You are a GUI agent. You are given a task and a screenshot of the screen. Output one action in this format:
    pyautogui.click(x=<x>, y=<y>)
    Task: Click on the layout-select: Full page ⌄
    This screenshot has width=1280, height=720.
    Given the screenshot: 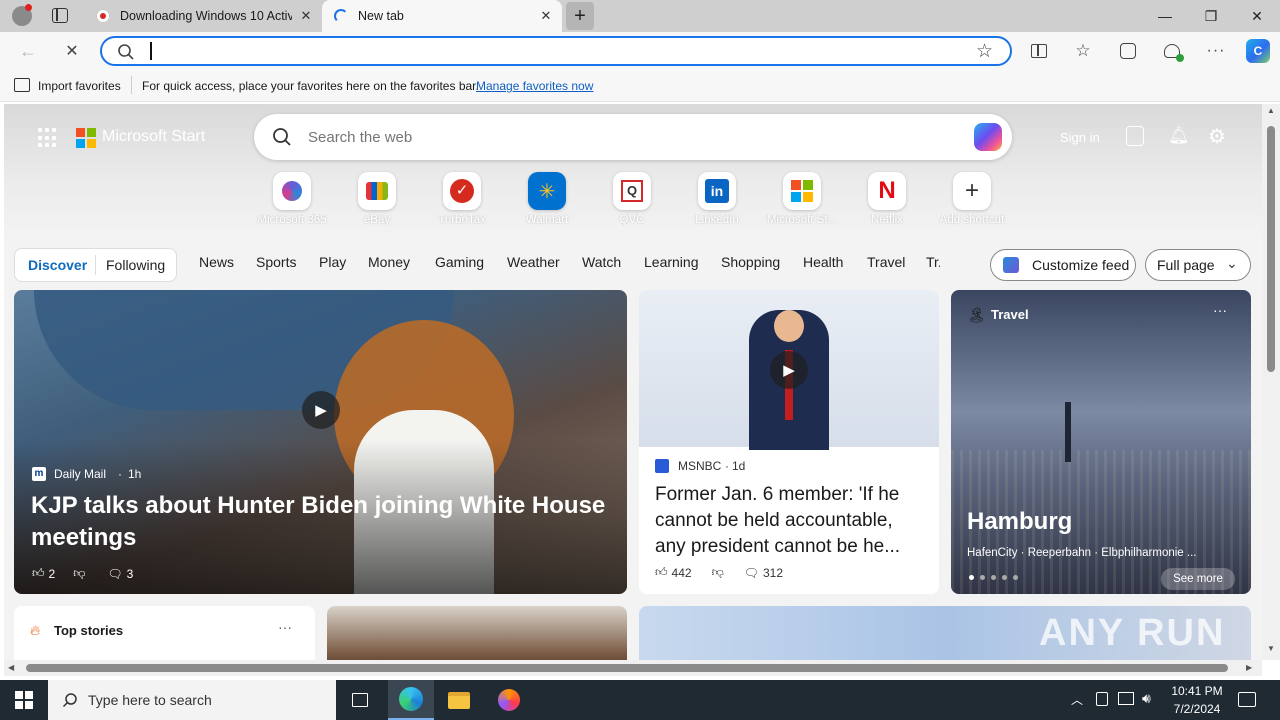 What is the action you would take?
    pyautogui.click(x=1198, y=265)
    